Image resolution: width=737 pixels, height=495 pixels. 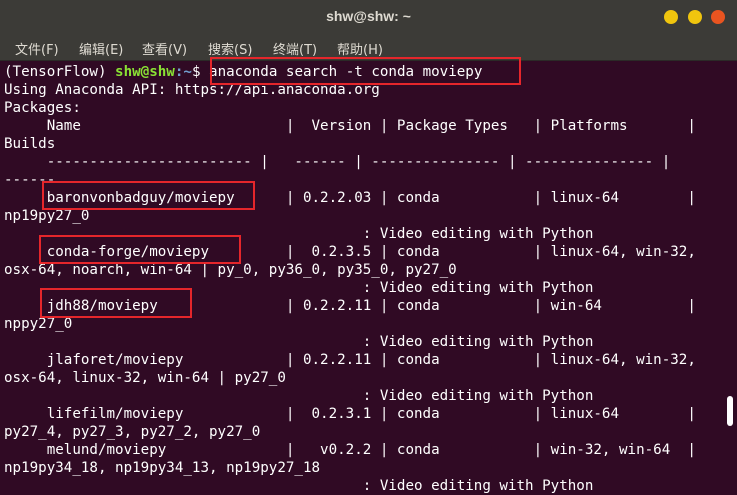 I want to click on conda-forge-highlight-box, so click(x=140, y=249).